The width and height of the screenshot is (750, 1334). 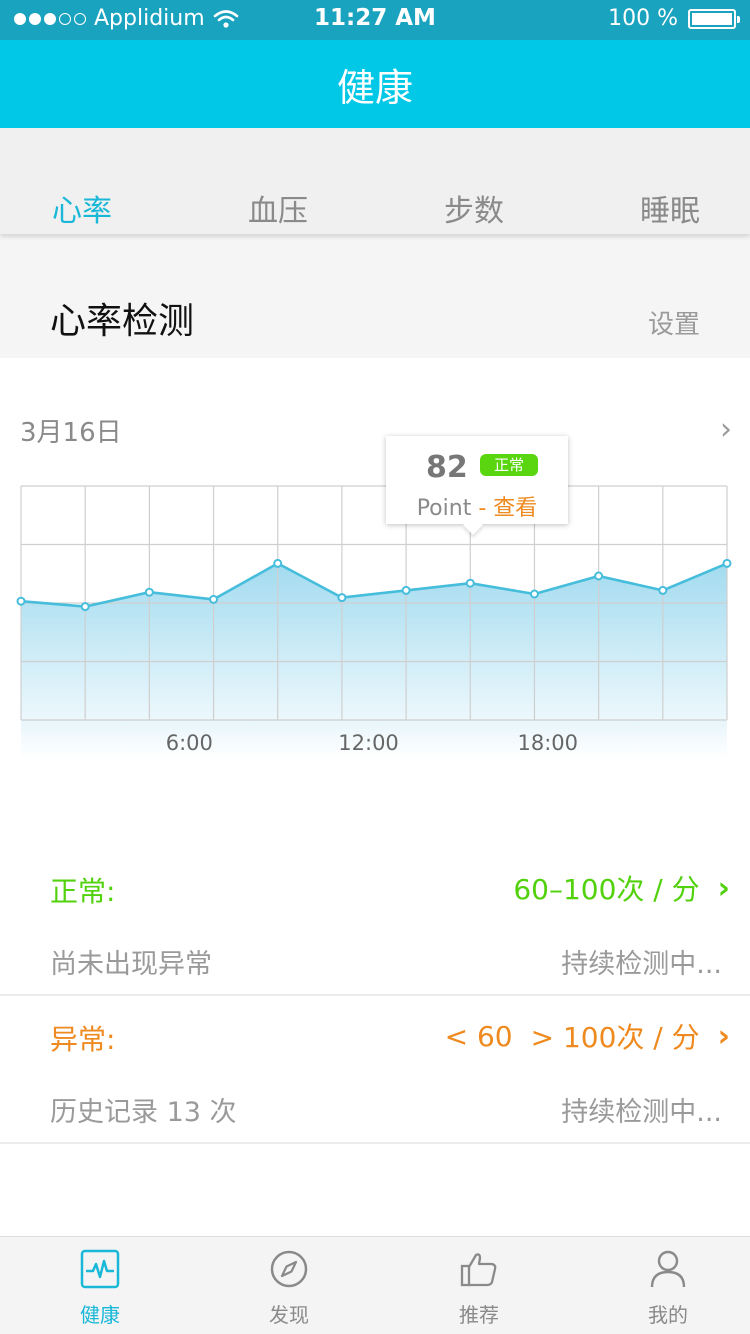 I want to click on chart-x-tick-label: 18:00, so click(x=548, y=743).